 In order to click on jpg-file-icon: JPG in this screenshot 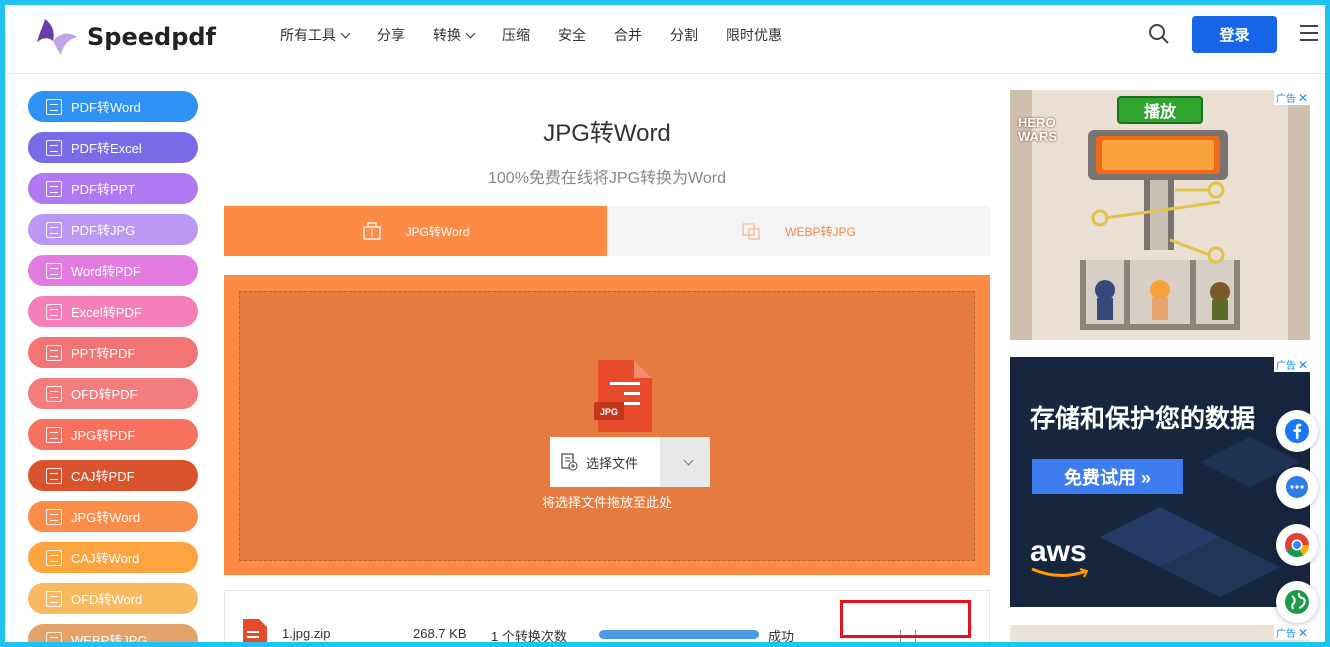, I will do `click(624, 396)`.